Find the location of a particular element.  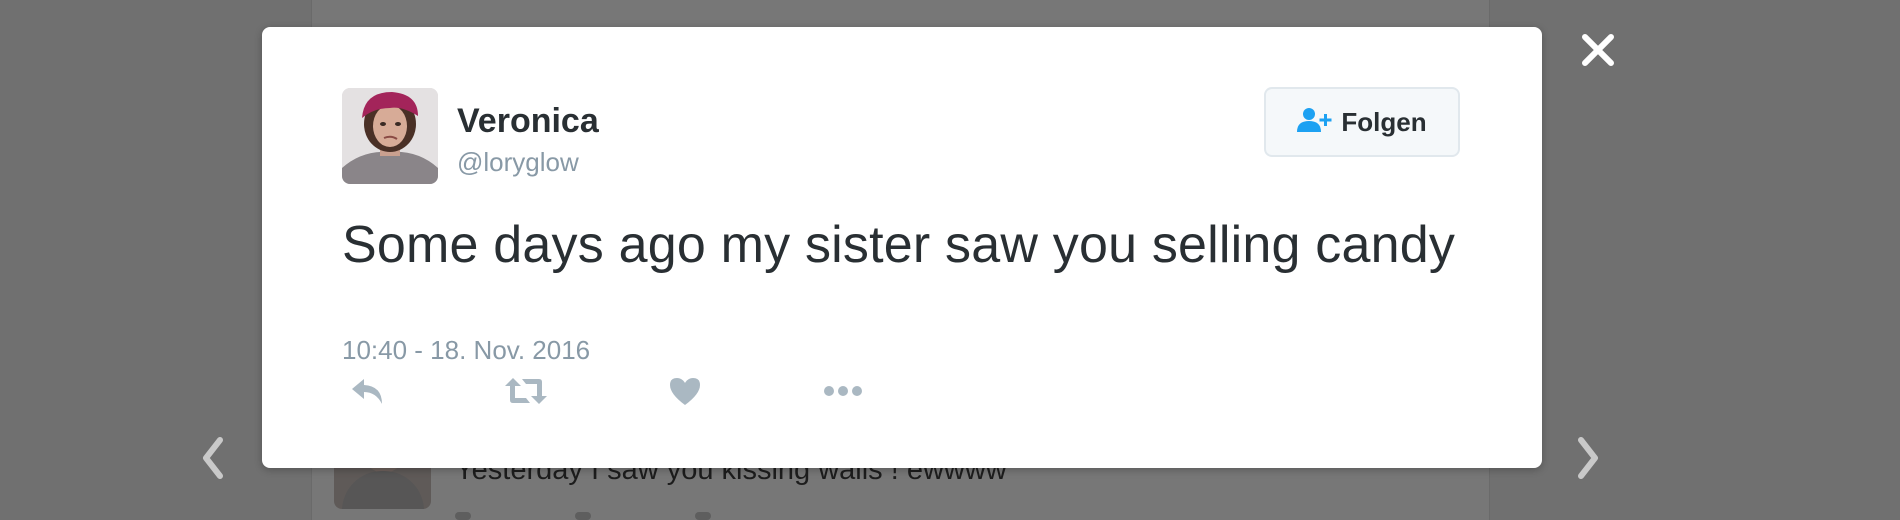

avatar is located at coordinates (390, 136).